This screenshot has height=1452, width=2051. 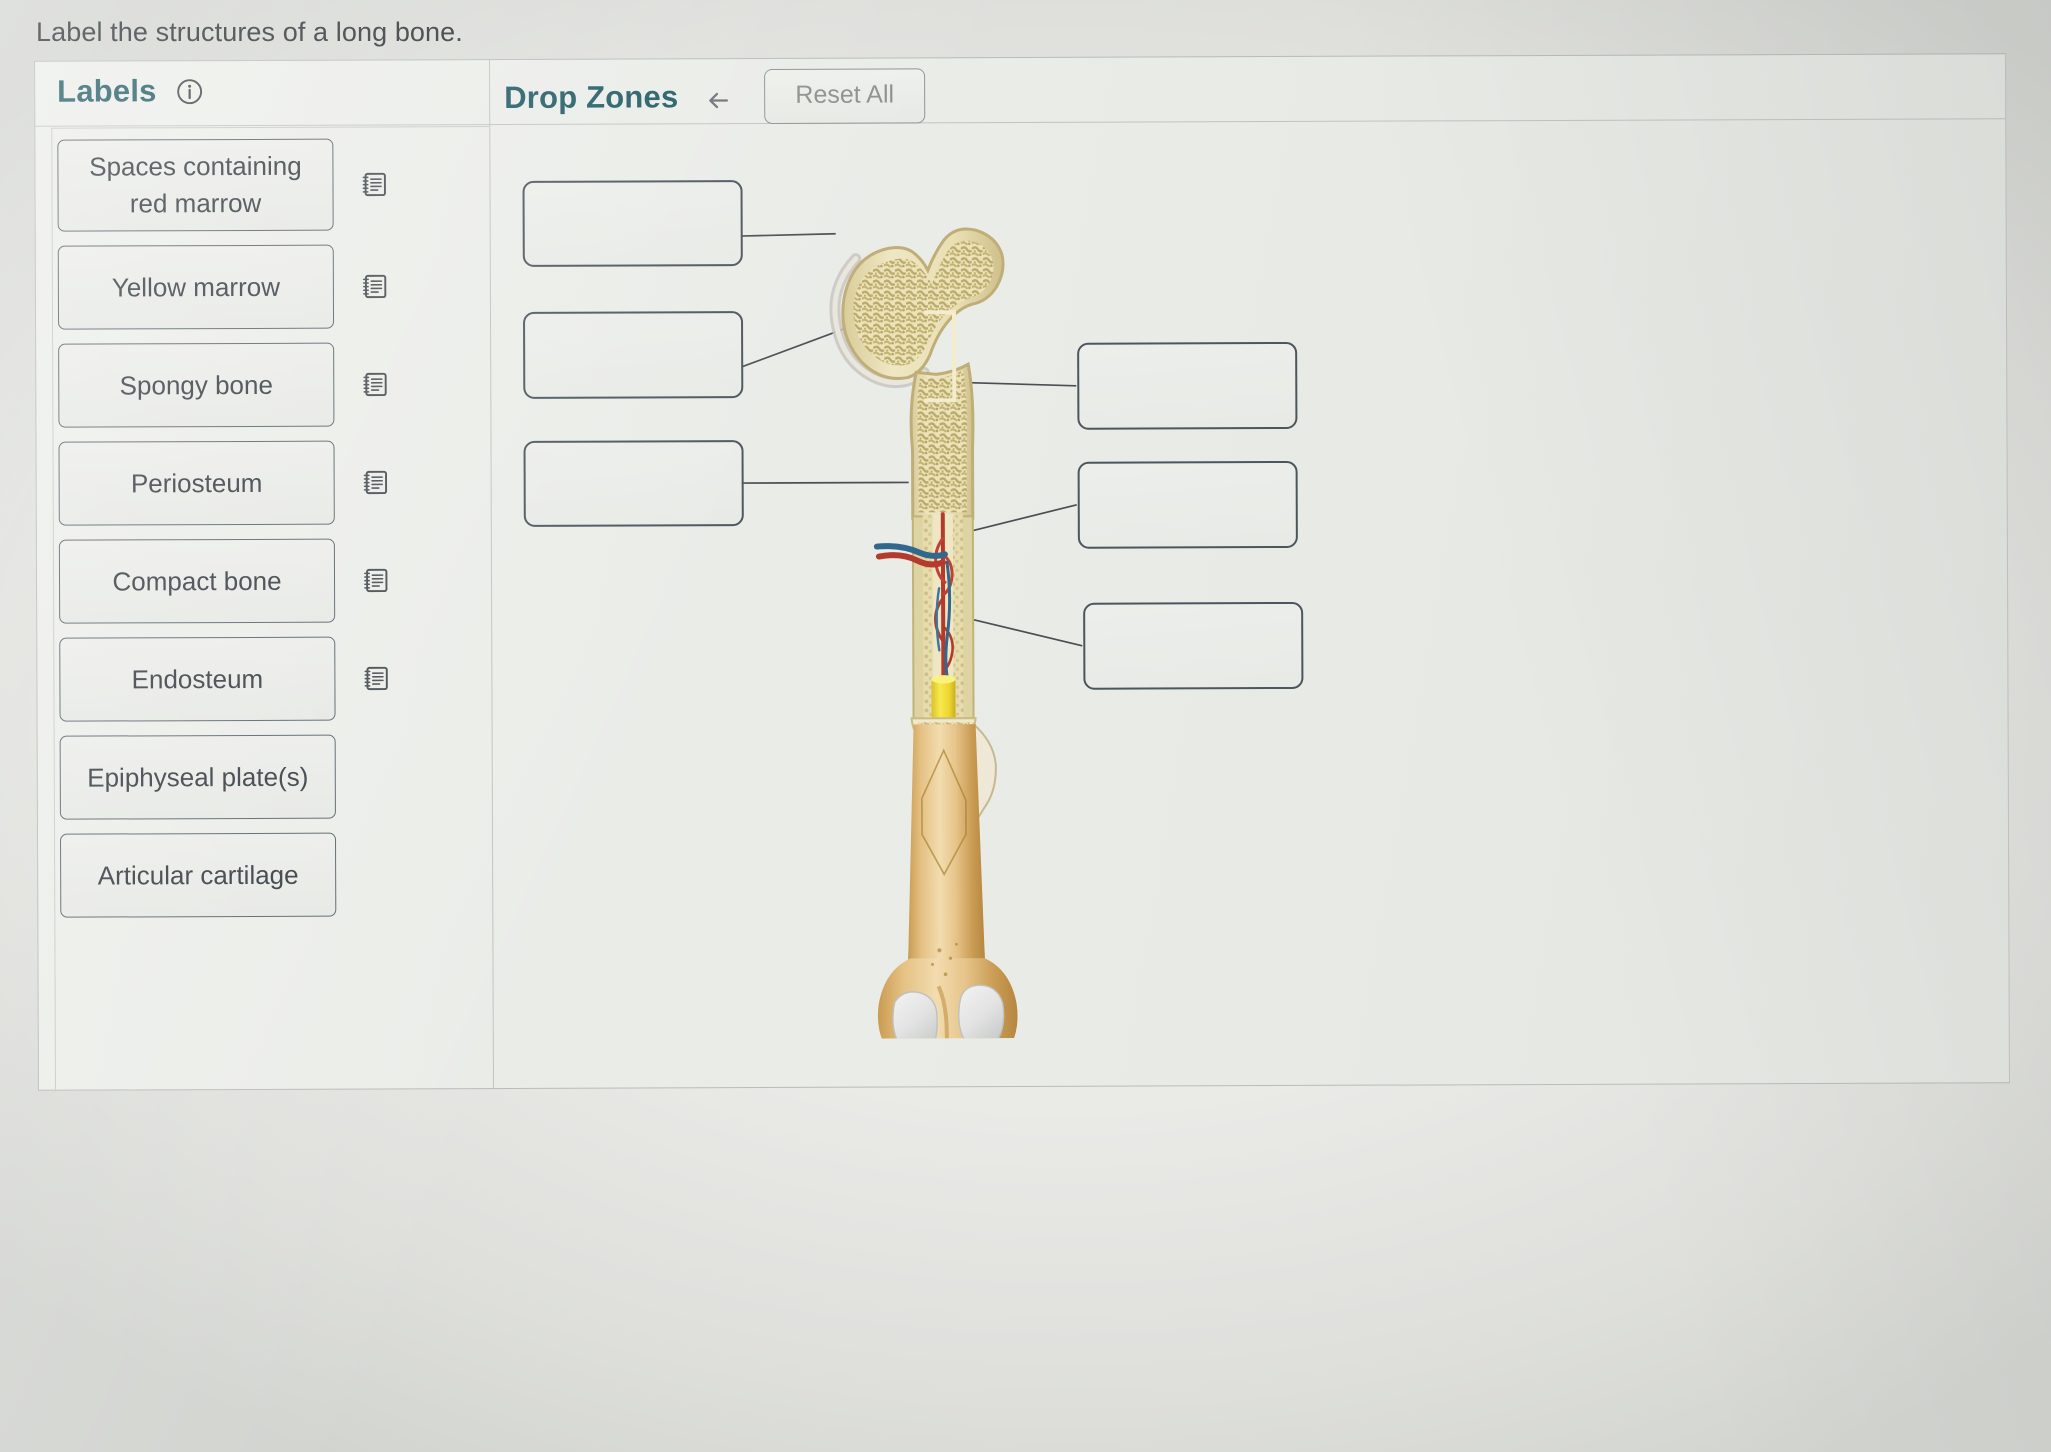 I want to click on panel-divider, so click(x=491, y=574).